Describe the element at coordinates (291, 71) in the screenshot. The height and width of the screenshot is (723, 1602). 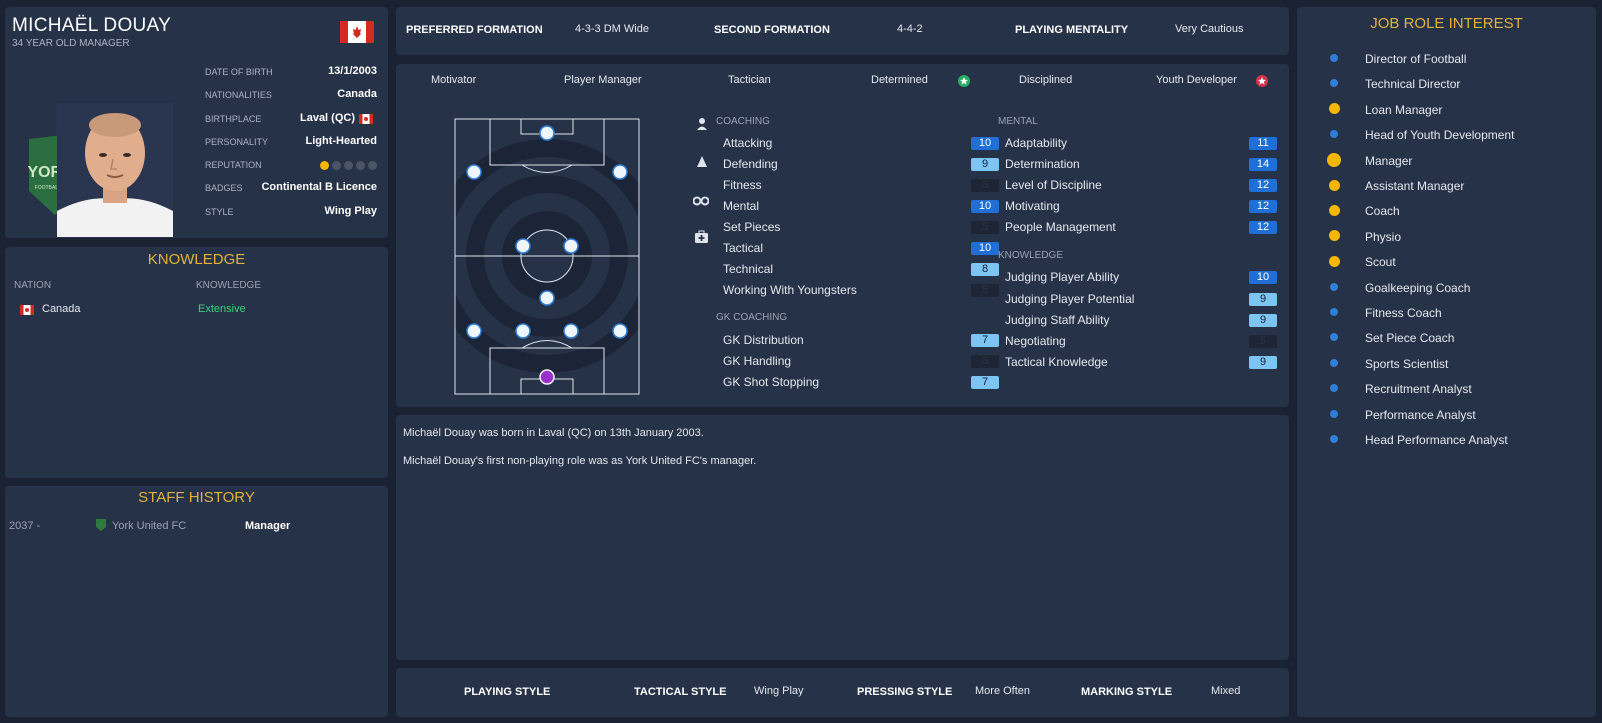
I see `detail-dob: Date of Birth 13/1/2003` at that location.